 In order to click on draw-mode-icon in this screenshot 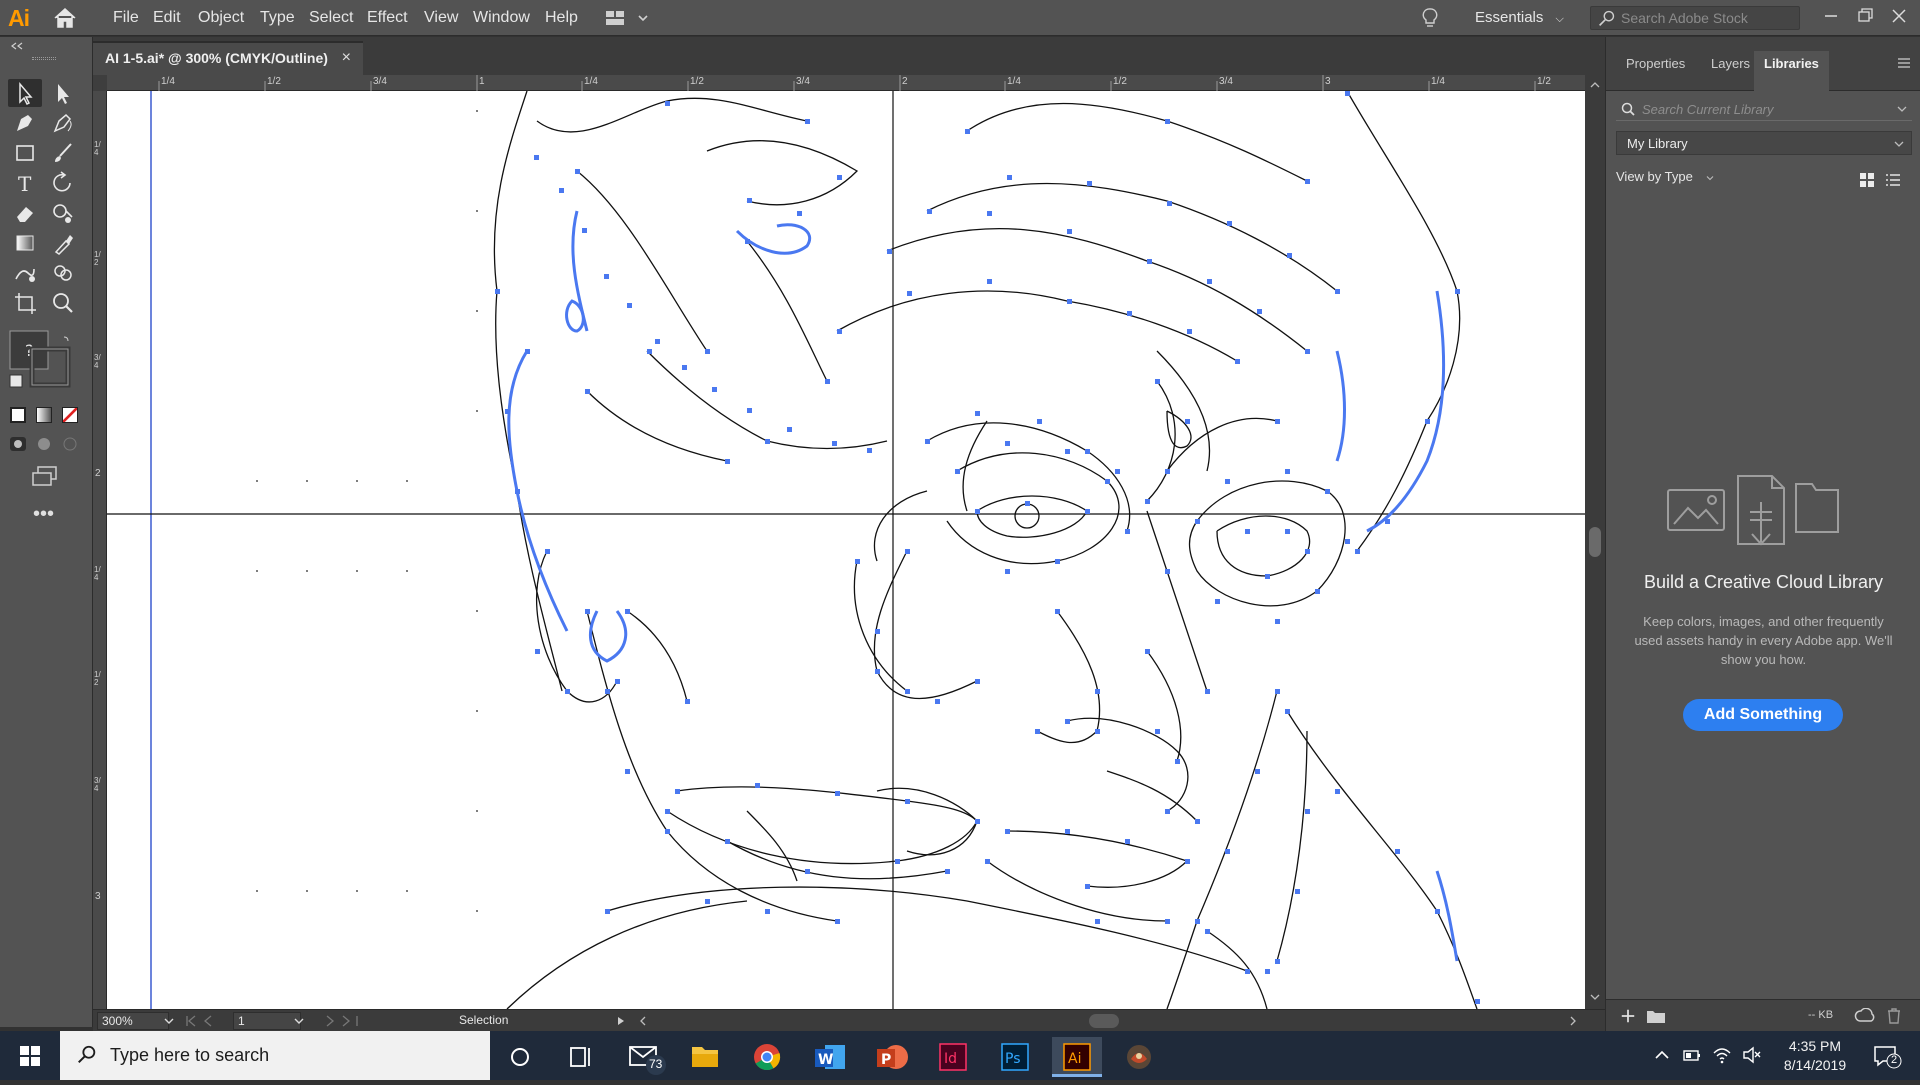, I will do `click(45, 444)`.